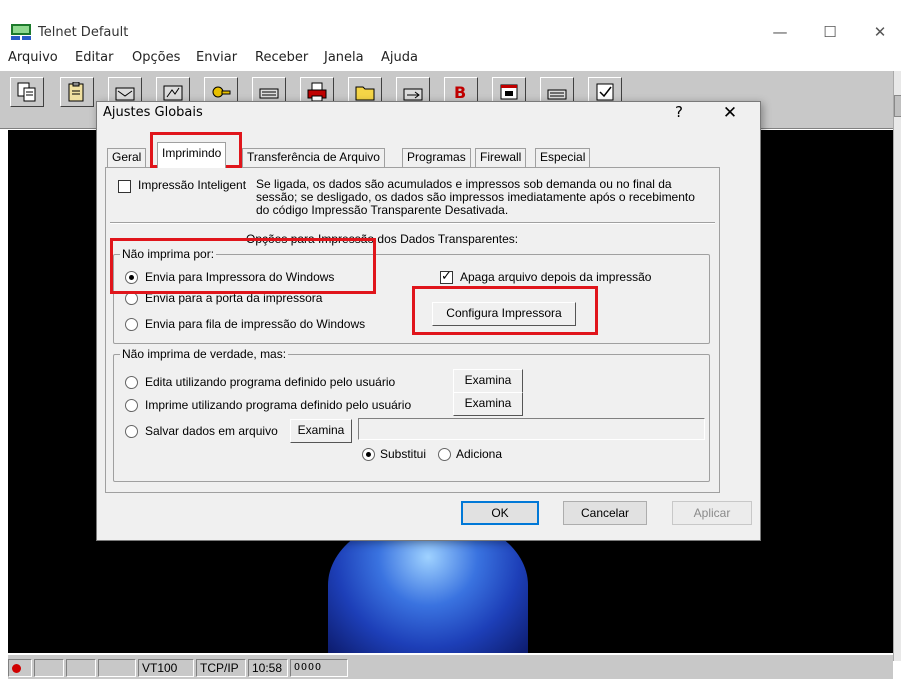 The height and width of the screenshot is (681, 901). Describe the element at coordinates (173, 93) in the screenshot. I see `connect-icon` at that location.